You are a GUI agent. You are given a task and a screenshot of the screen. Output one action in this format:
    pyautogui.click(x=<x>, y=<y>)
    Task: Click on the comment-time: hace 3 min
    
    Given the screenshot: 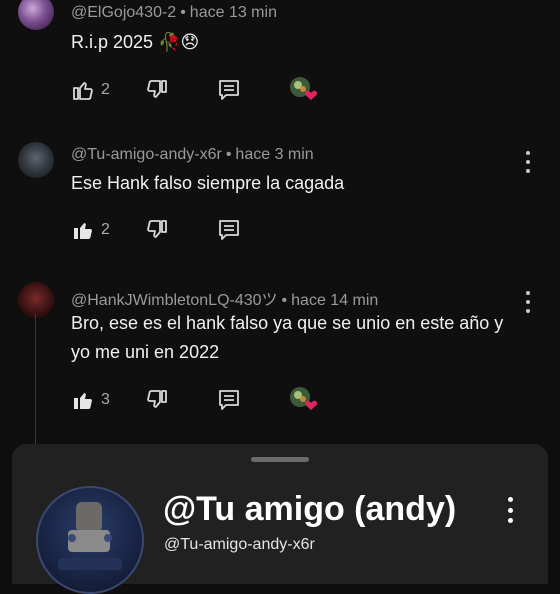 What is the action you would take?
    pyautogui.click(x=274, y=154)
    